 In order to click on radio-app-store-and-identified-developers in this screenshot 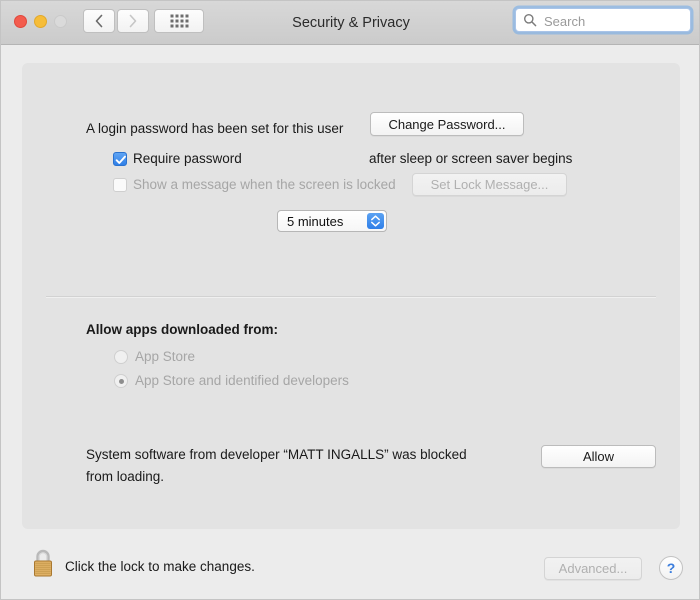, I will do `click(121, 381)`.